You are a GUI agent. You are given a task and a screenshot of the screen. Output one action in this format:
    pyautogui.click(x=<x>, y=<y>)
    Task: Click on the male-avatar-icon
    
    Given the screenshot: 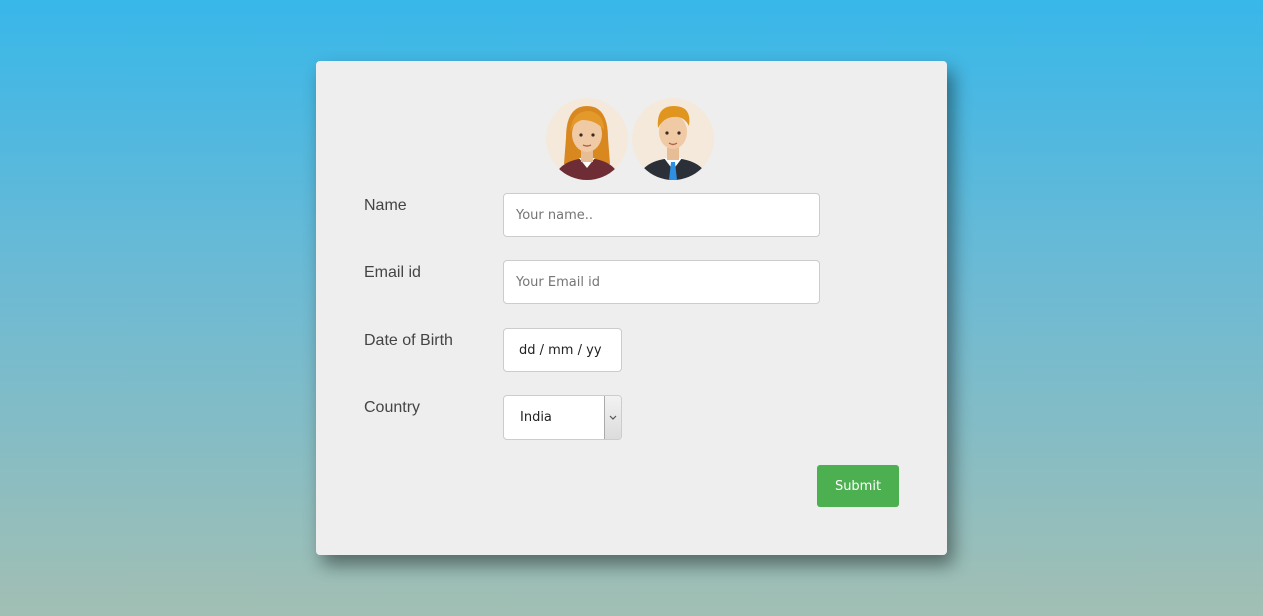 What is the action you would take?
    pyautogui.click(x=673, y=139)
    